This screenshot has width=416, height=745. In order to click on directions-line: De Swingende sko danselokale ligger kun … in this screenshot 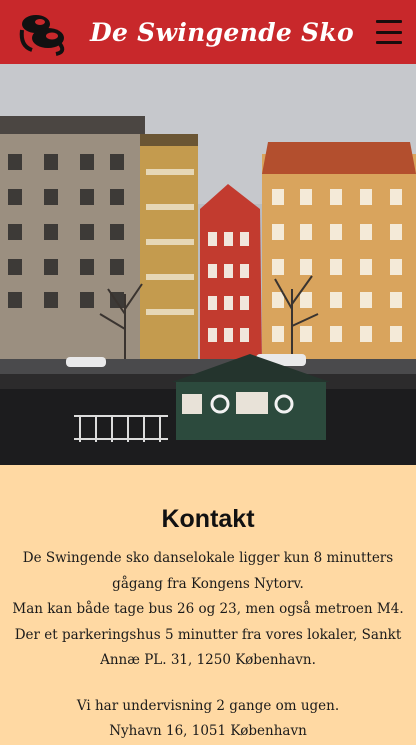, I will do `click(208, 558)`.